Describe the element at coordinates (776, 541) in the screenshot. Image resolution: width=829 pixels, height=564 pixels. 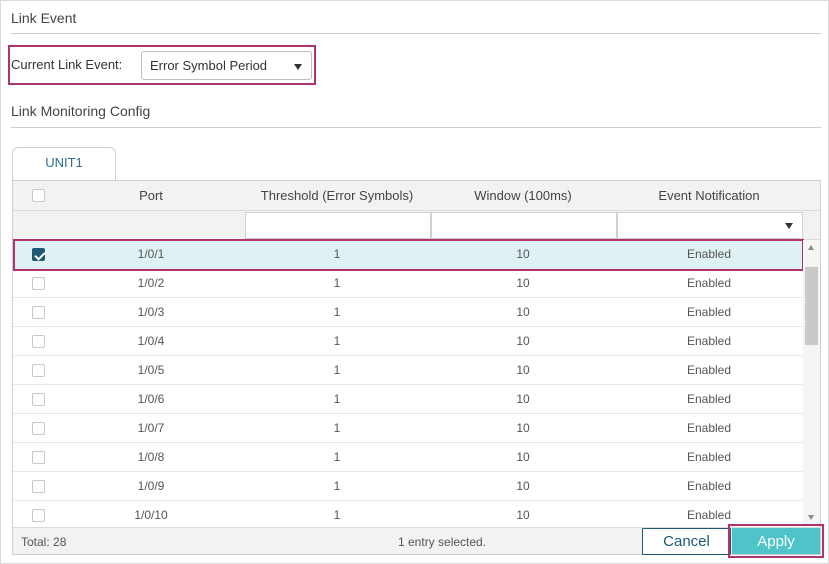
I see `apply-button: Apply` at that location.